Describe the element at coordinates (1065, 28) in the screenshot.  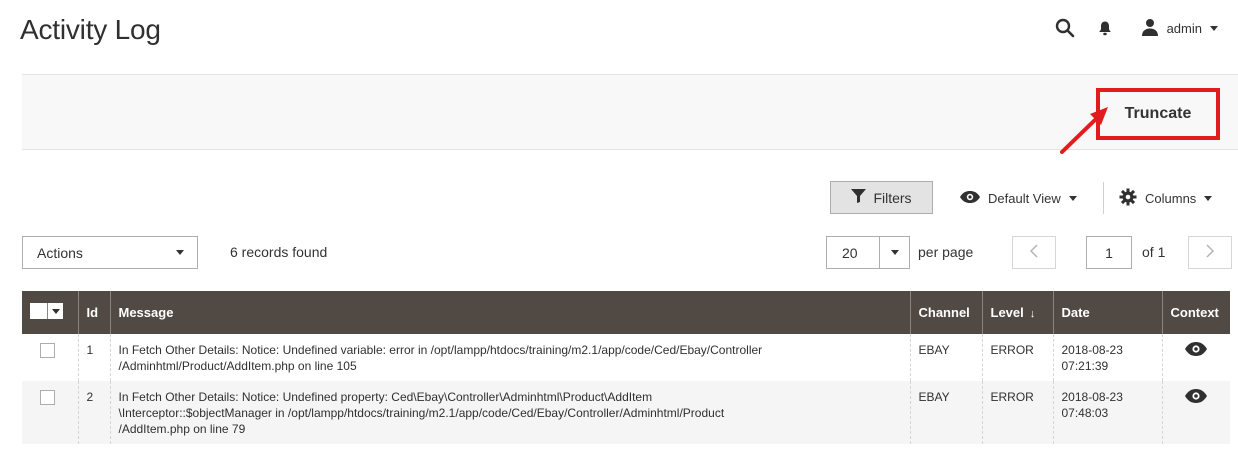
I see `search-icon` at that location.